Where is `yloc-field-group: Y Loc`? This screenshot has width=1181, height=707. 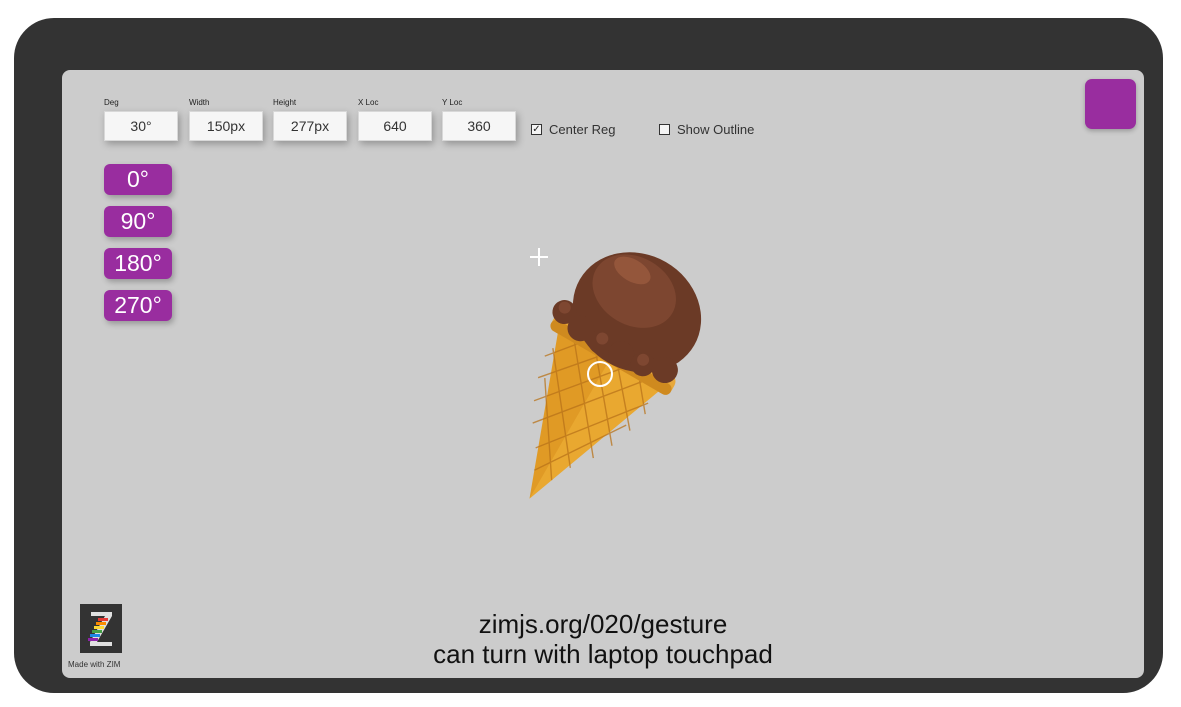
yloc-field-group: Y Loc is located at coordinates (479, 119).